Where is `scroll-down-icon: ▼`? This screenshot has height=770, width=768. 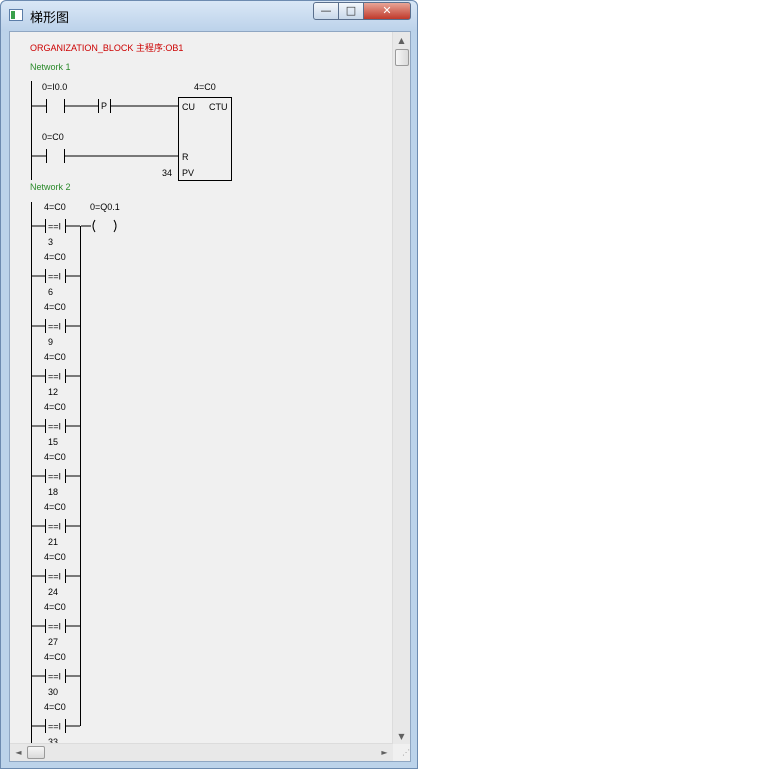
scroll-down-icon: ▼ is located at coordinates (401, 736).